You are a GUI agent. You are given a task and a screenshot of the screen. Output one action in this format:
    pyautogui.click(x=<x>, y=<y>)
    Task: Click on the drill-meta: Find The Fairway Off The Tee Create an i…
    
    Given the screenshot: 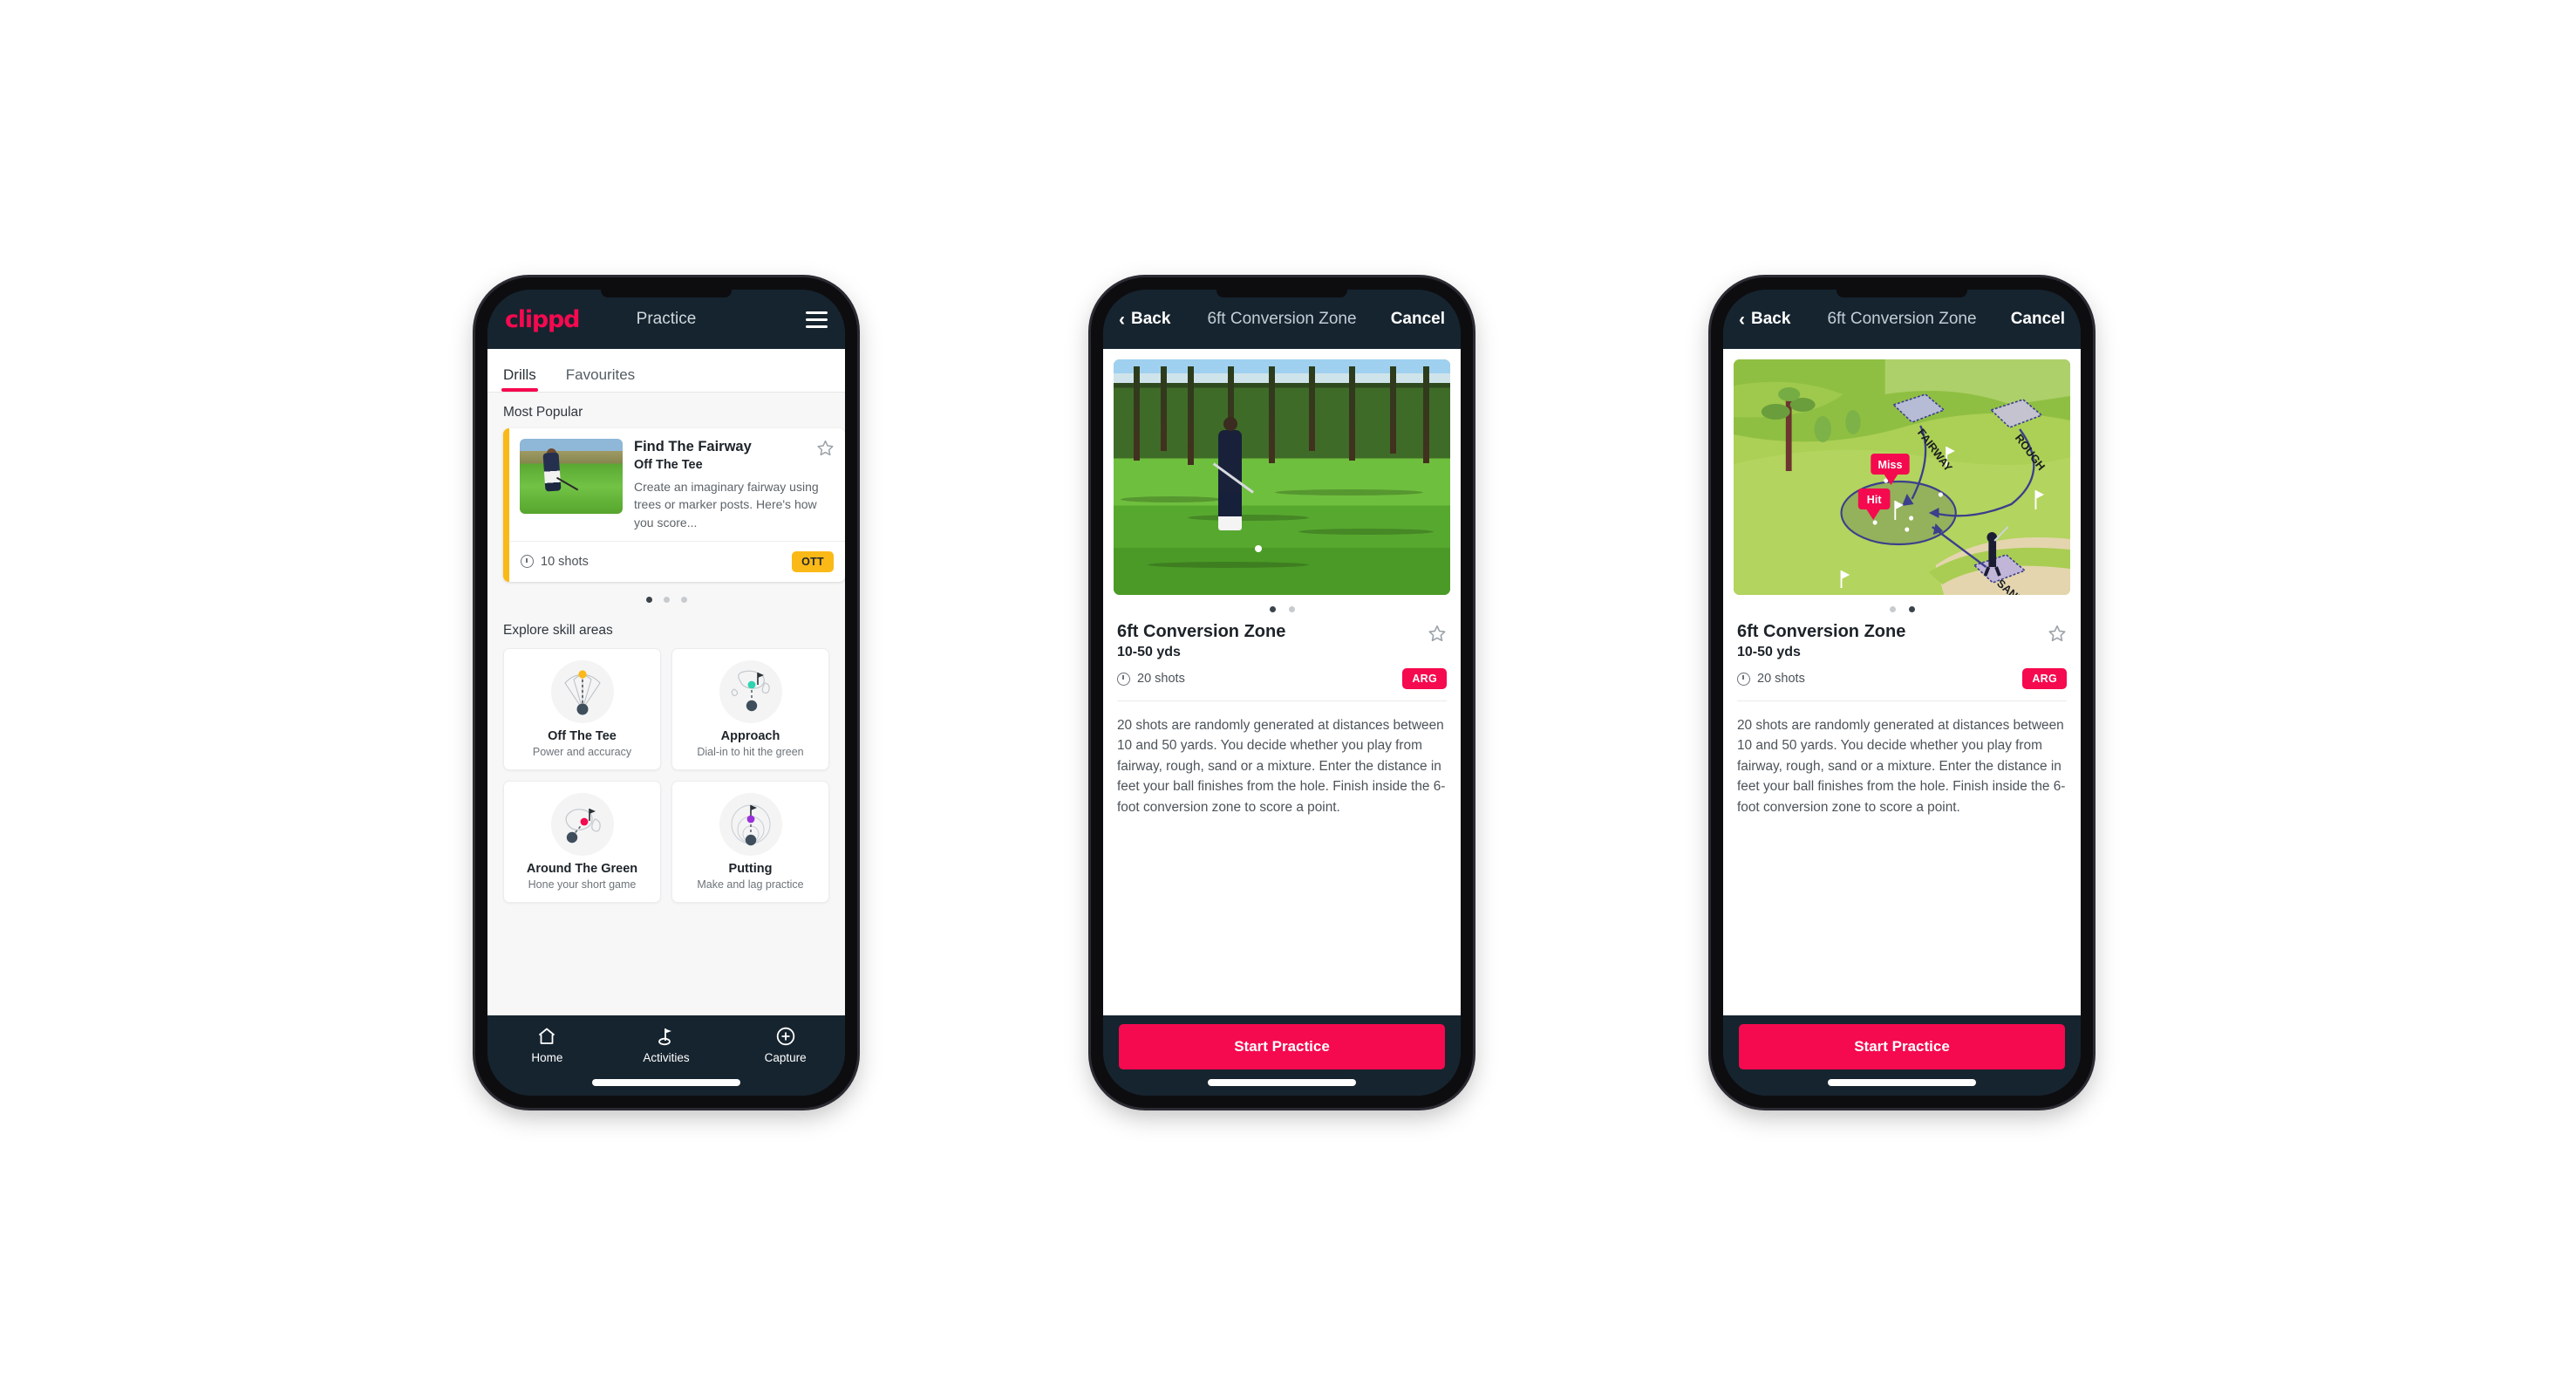 What is the action you would take?
    pyautogui.click(x=734, y=485)
    